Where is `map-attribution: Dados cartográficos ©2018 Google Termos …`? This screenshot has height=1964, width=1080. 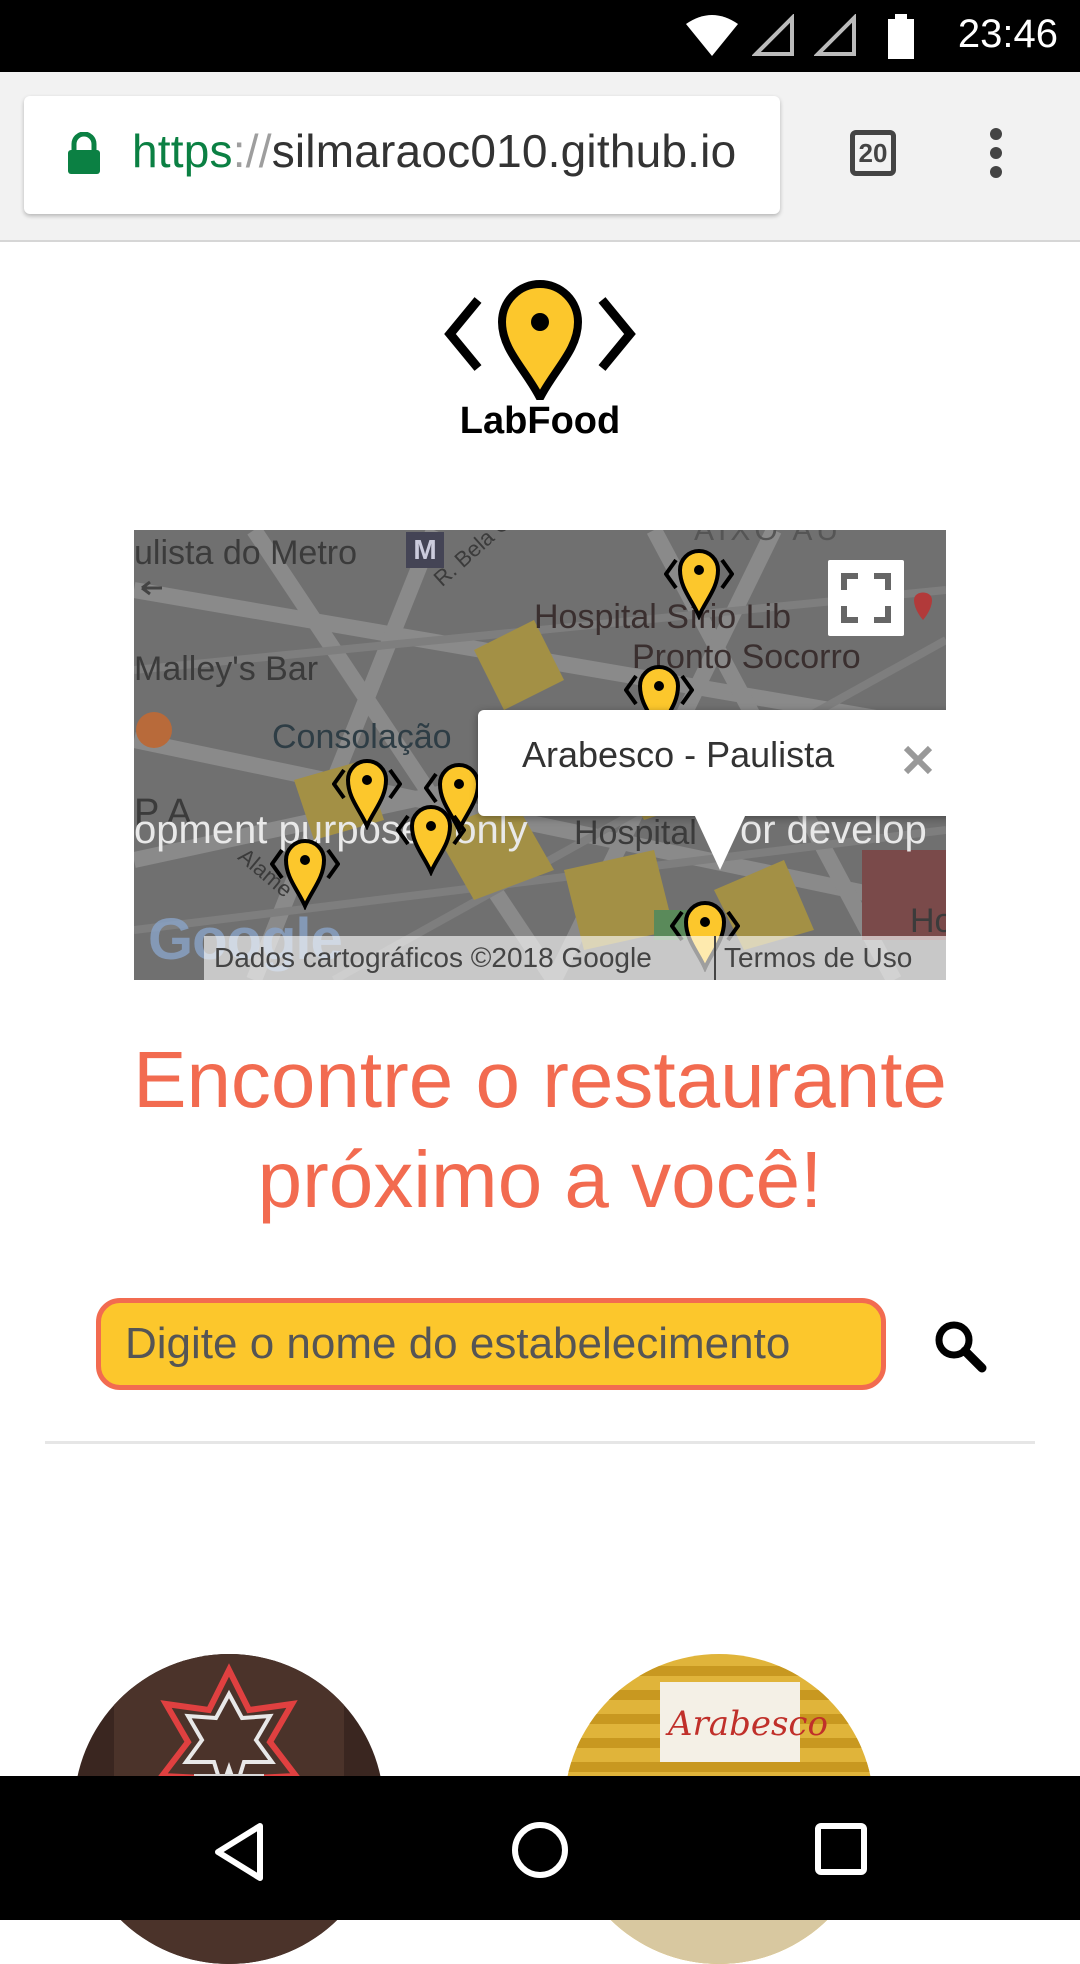
map-attribution: Dados cartográficos ©2018 Google Termos … is located at coordinates (575, 958).